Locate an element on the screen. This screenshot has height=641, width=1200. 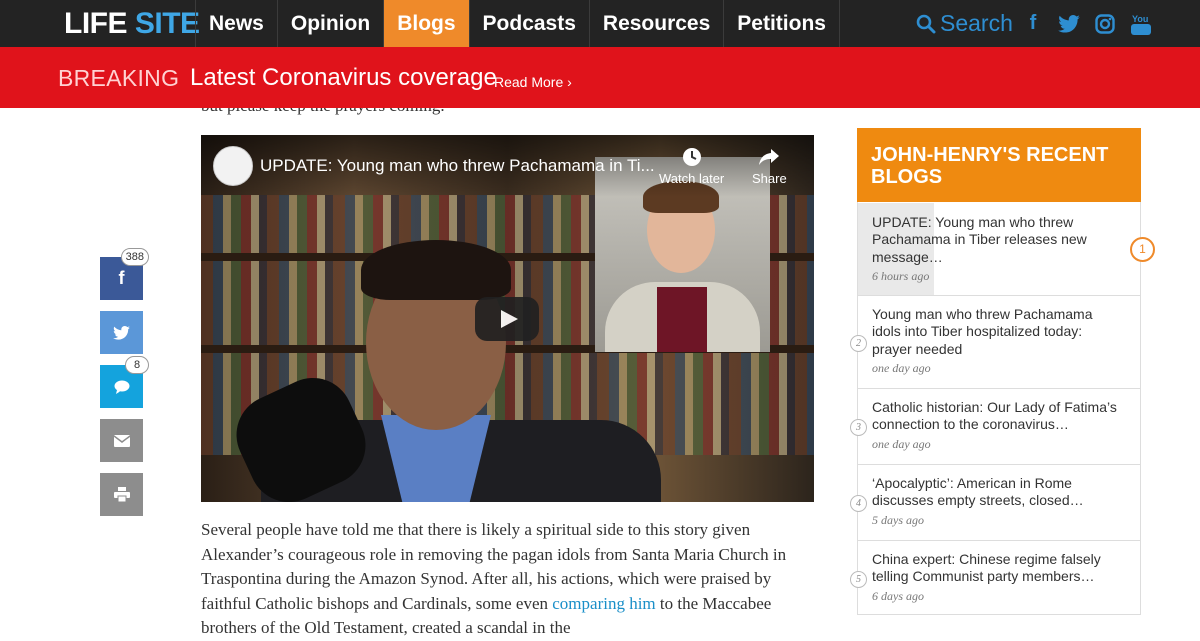
inset-sweater is located at coordinates (682, 319).